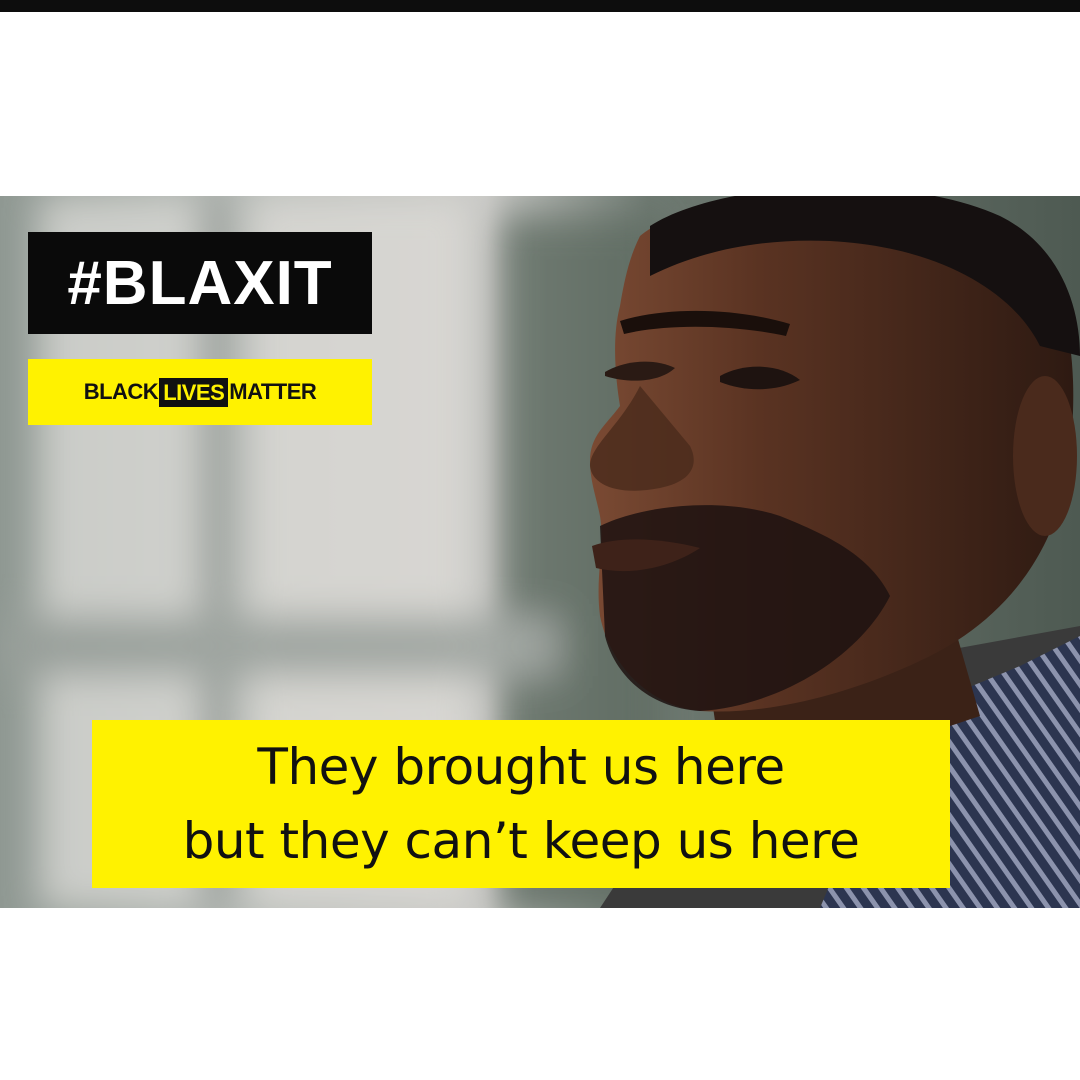 This screenshot has width=1080, height=1080. Describe the element at coordinates (521, 841) in the screenshot. I see `caption-line-2: but they can’t keep us here` at that location.